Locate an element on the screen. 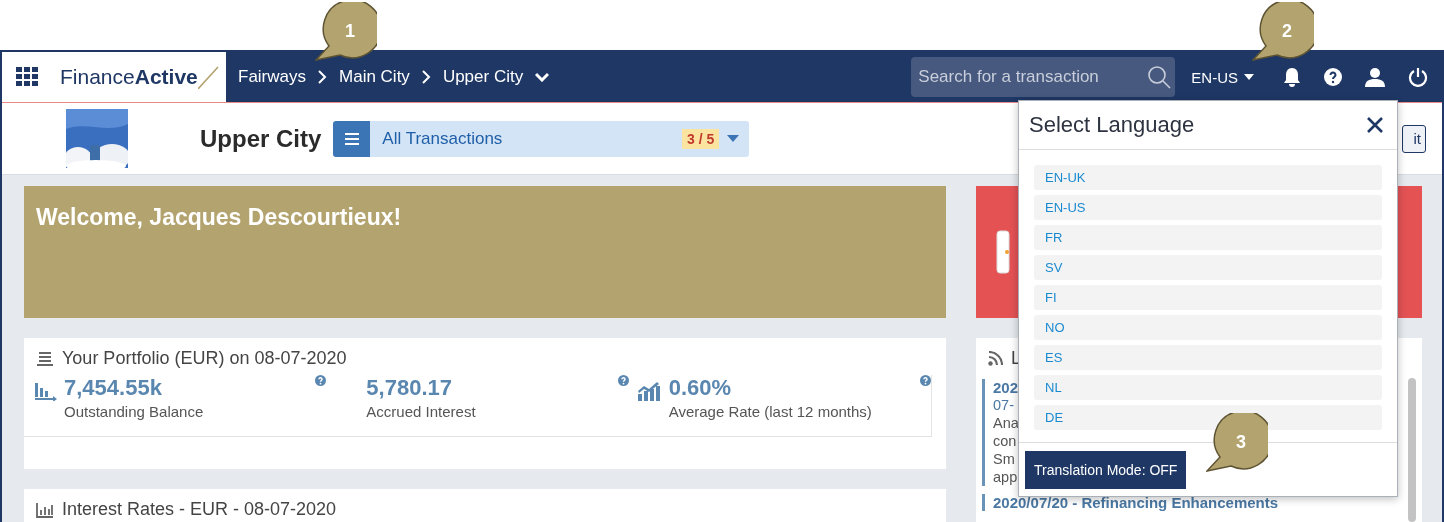 Image resolution: width=1444 pixels, height=522 pixels. card-title: Interest Rates - EUR - 08-07-2020 is located at coordinates (199, 509).